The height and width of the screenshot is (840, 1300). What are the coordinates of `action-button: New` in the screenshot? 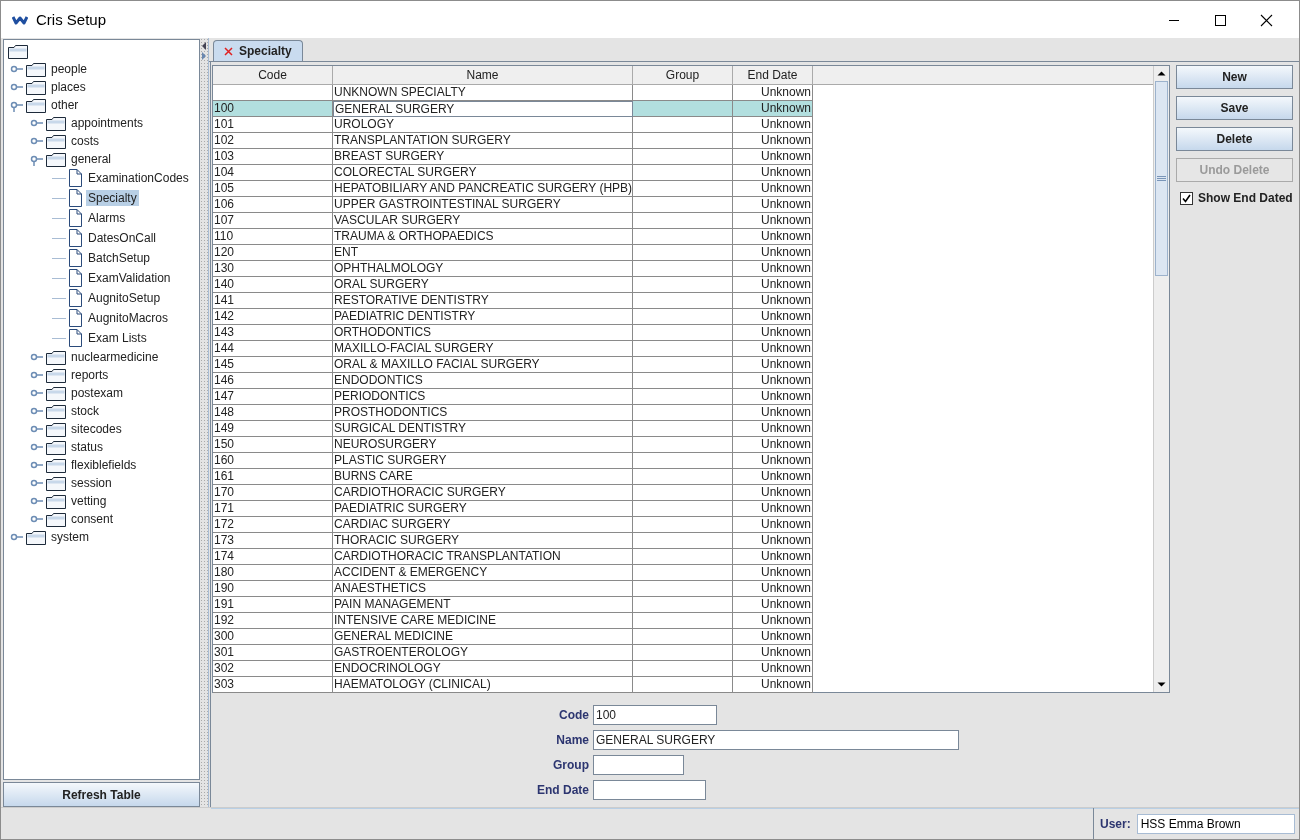 It's located at (1234, 77).